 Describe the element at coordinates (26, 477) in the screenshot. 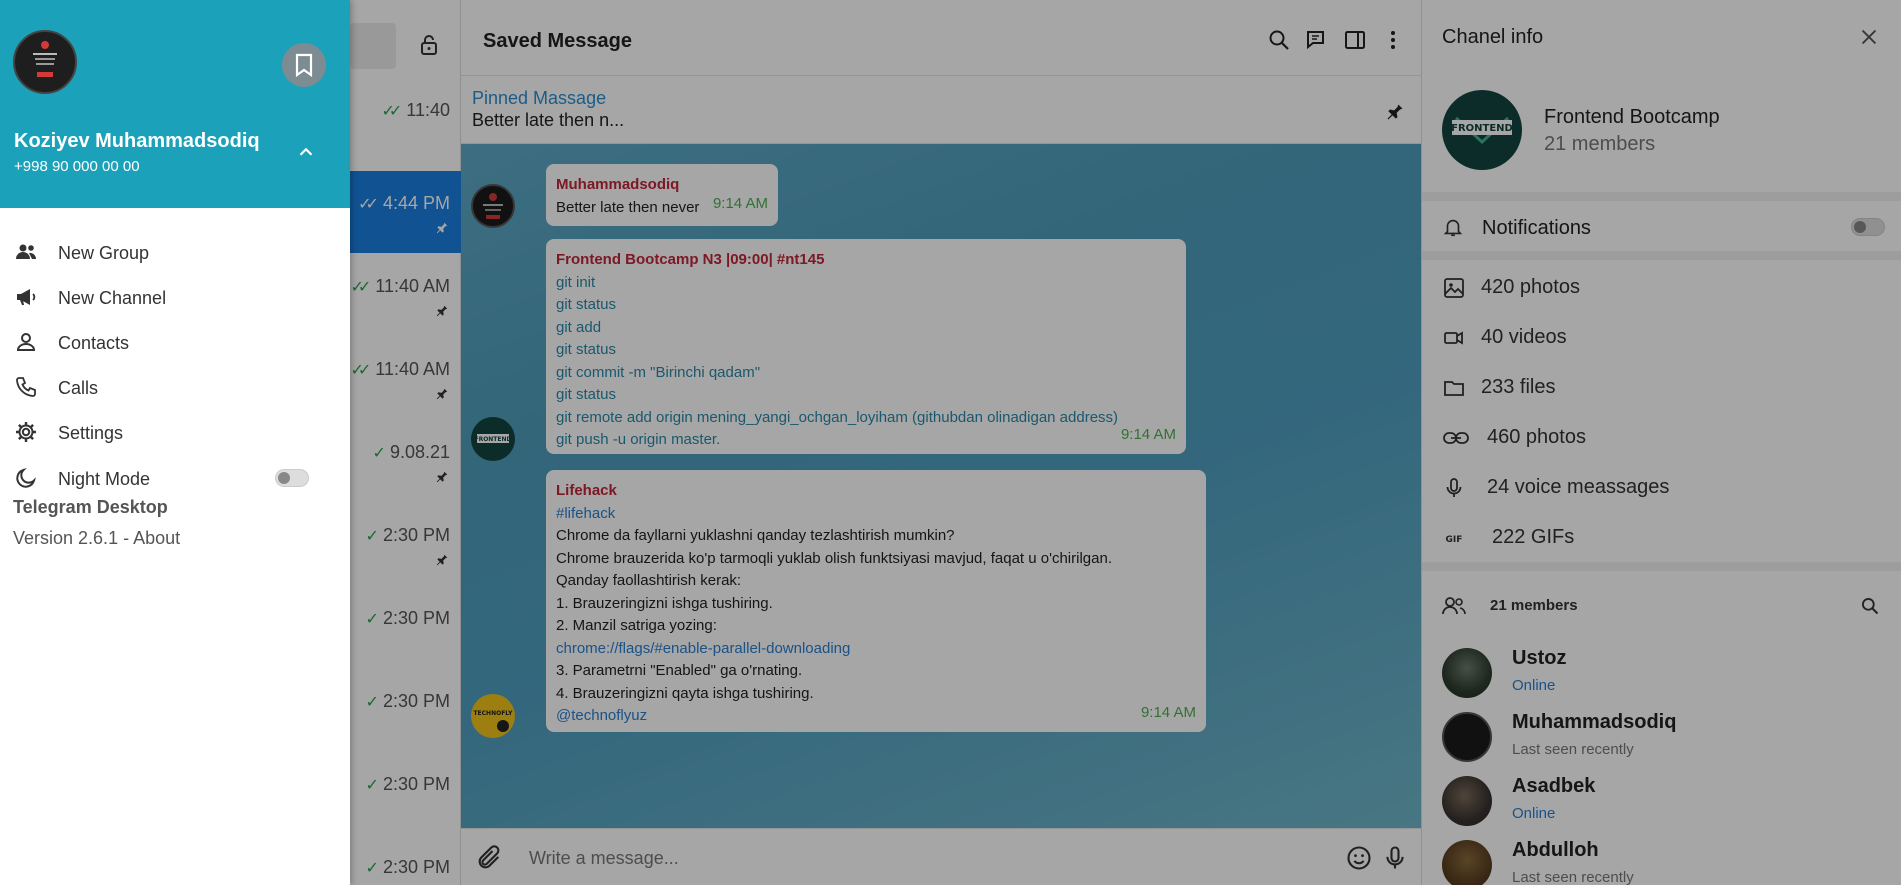

I see `moon-icon` at that location.